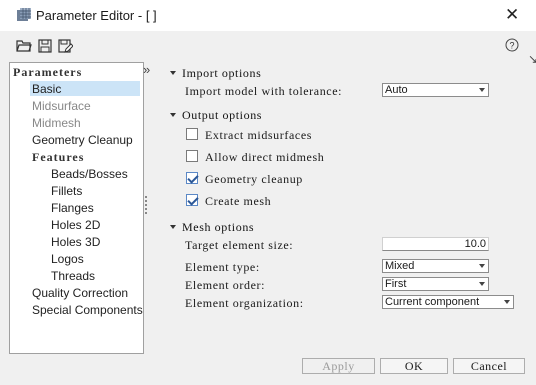 This screenshot has height=385, width=536. What do you see at coordinates (73, 276) in the screenshot?
I see `tree-item-threads: Threads` at bounding box center [73, 276].